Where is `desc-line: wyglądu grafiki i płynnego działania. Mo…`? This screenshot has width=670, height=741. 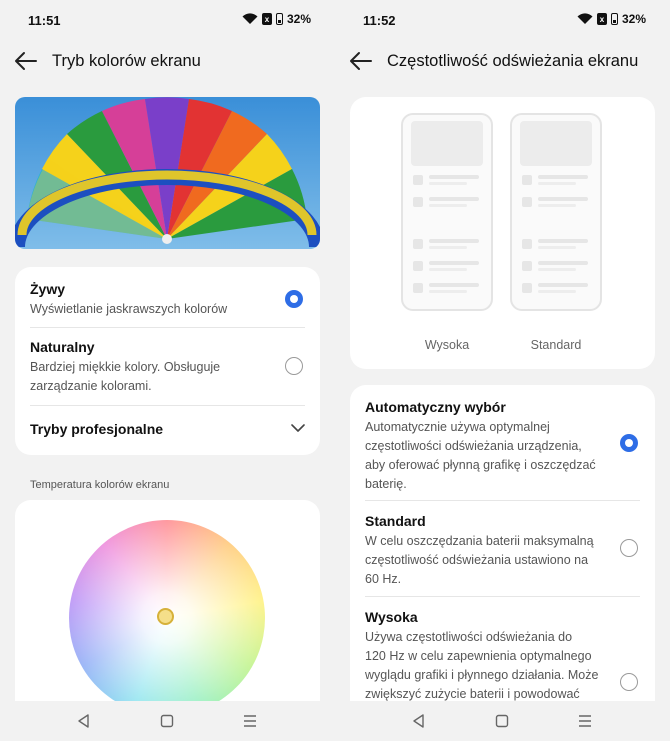 desc-line: wyglądu grafiki i płynnego działania. Mo… is located at coordinates (482, 675).